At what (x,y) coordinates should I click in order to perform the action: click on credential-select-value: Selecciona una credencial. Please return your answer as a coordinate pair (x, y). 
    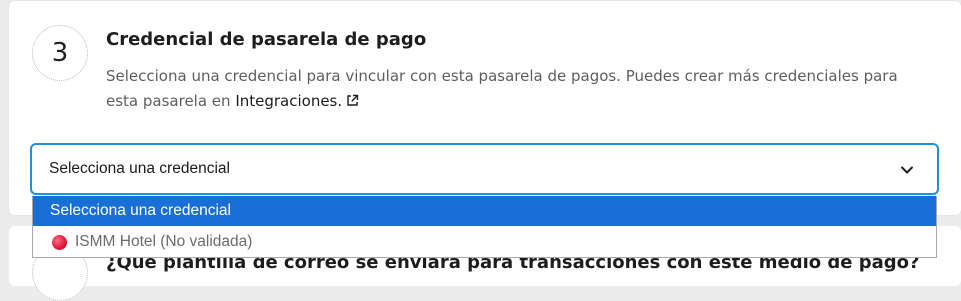
    Looking at the image, I should click on (139, 169).